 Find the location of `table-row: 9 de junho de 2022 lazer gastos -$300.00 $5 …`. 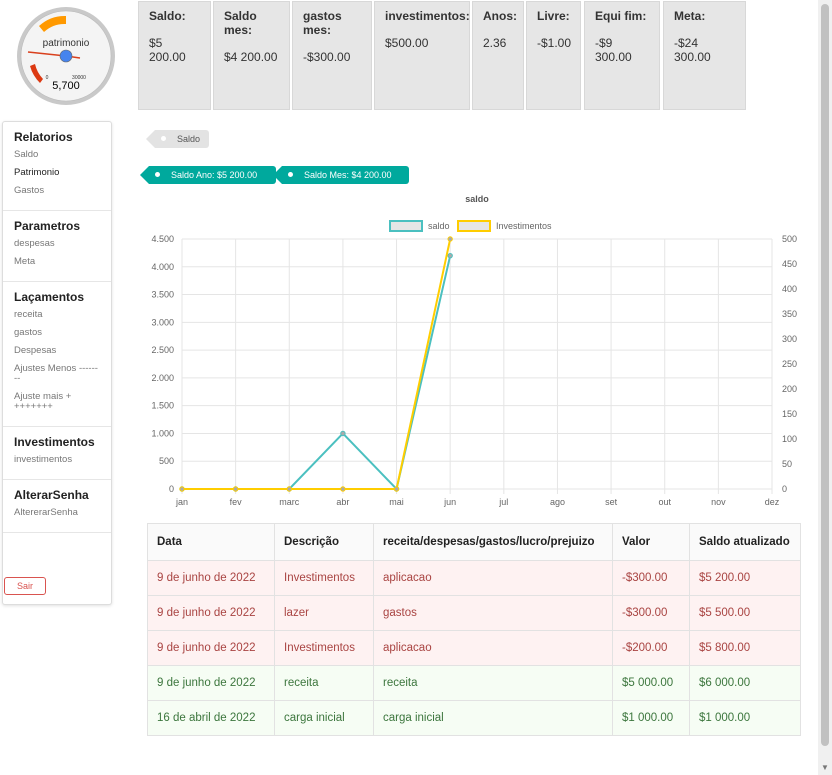

table-row: 9 de junho de 2022 lazer gastos -$300.00 $5 … is located at coordinates (474, 613).